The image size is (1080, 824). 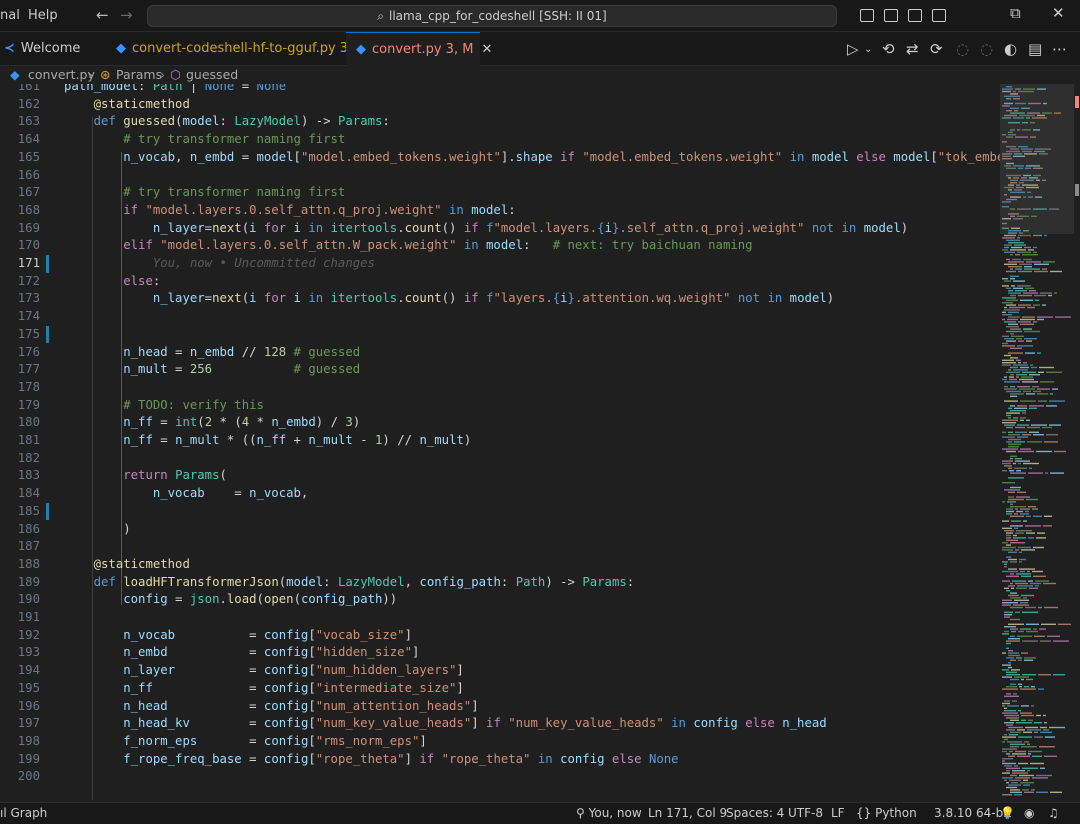 What do you see at coordinates (500, 105) in the screenshot?
I see `code-line: 162 @staticmethod` at bounding box center [500, 105].